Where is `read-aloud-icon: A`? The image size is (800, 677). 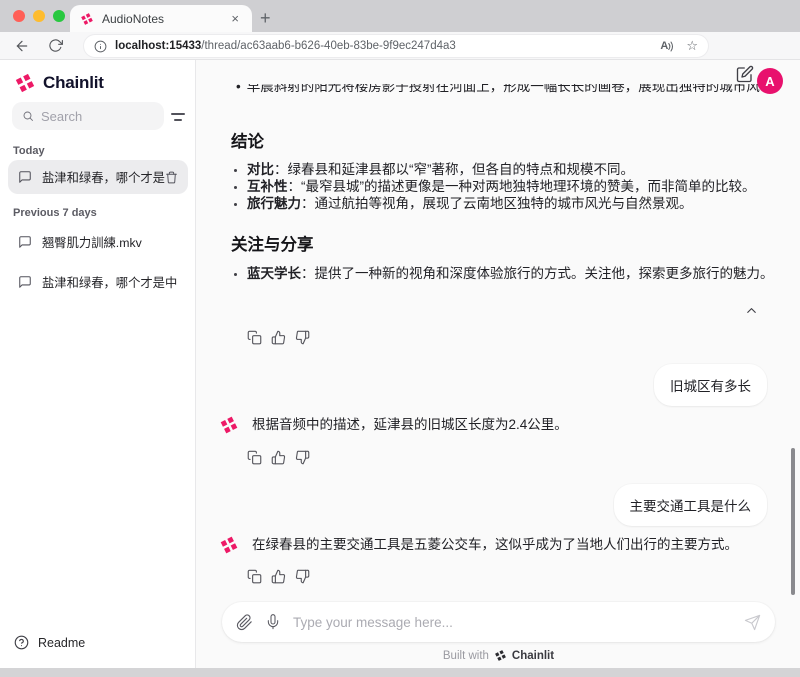 read-aloud-icon: A is located at coordinates (667, 46).